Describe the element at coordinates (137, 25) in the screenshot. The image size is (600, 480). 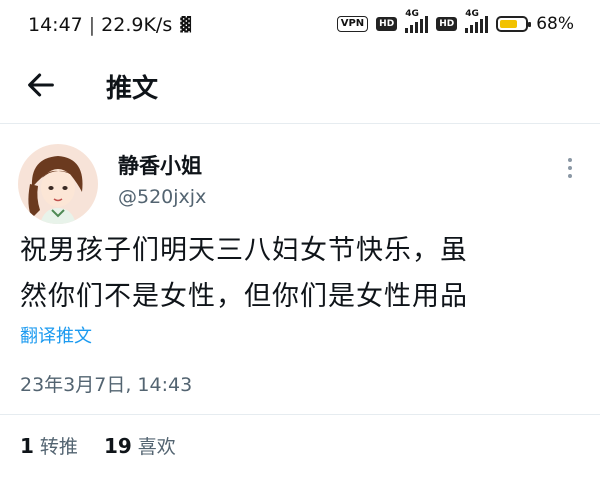
I see `network-speed: 22.9K/s` at that location.